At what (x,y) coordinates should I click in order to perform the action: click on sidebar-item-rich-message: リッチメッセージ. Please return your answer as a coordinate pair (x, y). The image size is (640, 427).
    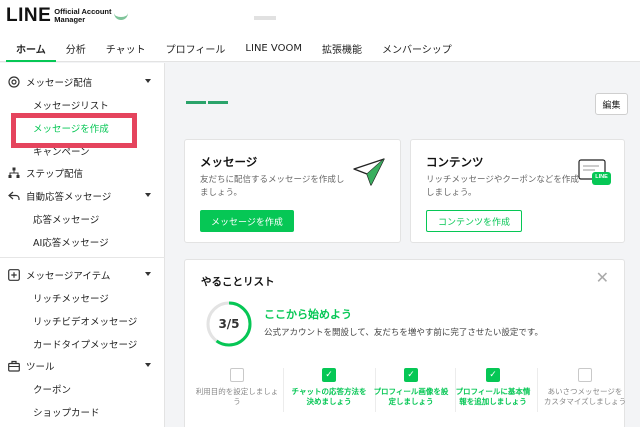
    Looking at the image, I should click on (82, 298).